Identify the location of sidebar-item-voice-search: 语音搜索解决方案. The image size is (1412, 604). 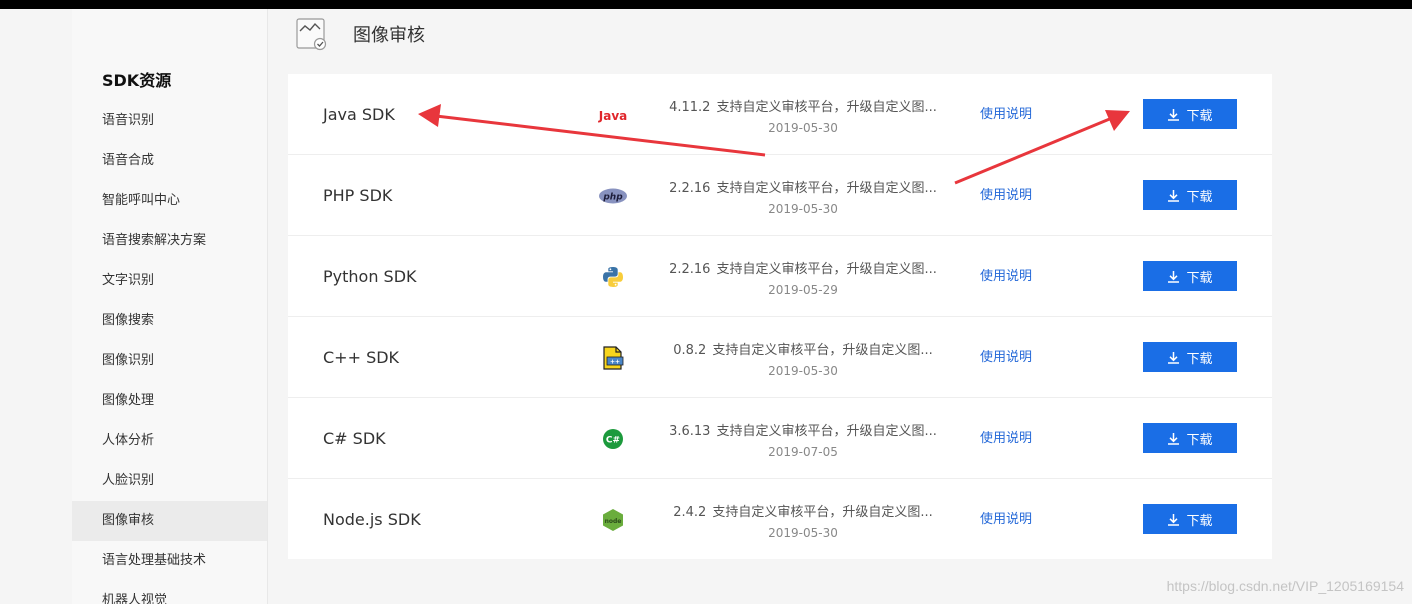
(169, 241).